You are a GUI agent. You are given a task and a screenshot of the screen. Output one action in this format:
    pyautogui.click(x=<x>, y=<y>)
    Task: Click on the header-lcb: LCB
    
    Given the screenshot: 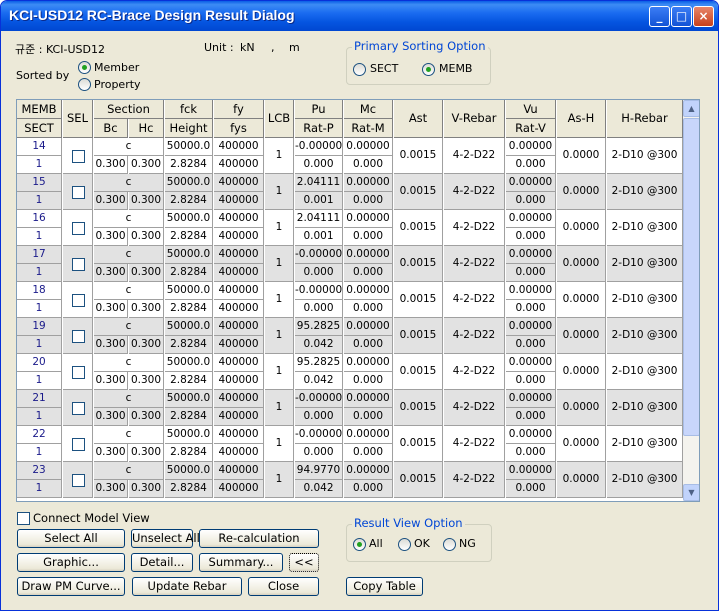 What is the action you would take?
    pyautogui.click(x=279, y=119)
    